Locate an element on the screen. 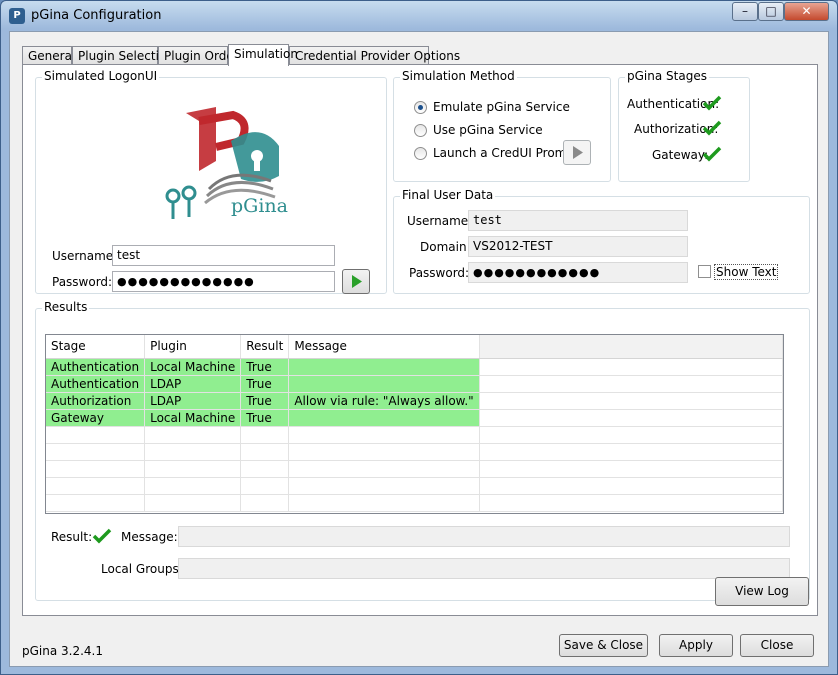 The image size is (838, 675). cell-stage: Gateway is located at coordinates (96, 418).